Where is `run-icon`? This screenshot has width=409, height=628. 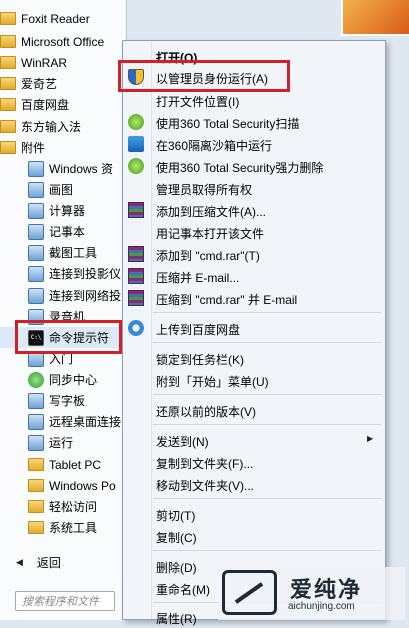
run-icon is located at coordinates (36, 442).